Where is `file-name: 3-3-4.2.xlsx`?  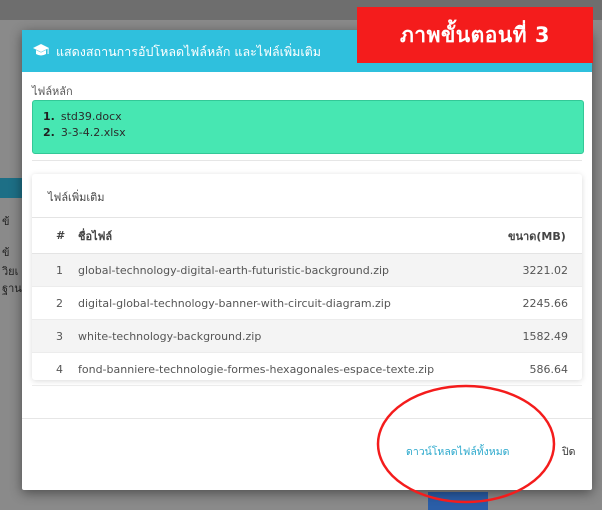
file-name: 3-3-4.2.xlsx is located at coordinates (93, 132).